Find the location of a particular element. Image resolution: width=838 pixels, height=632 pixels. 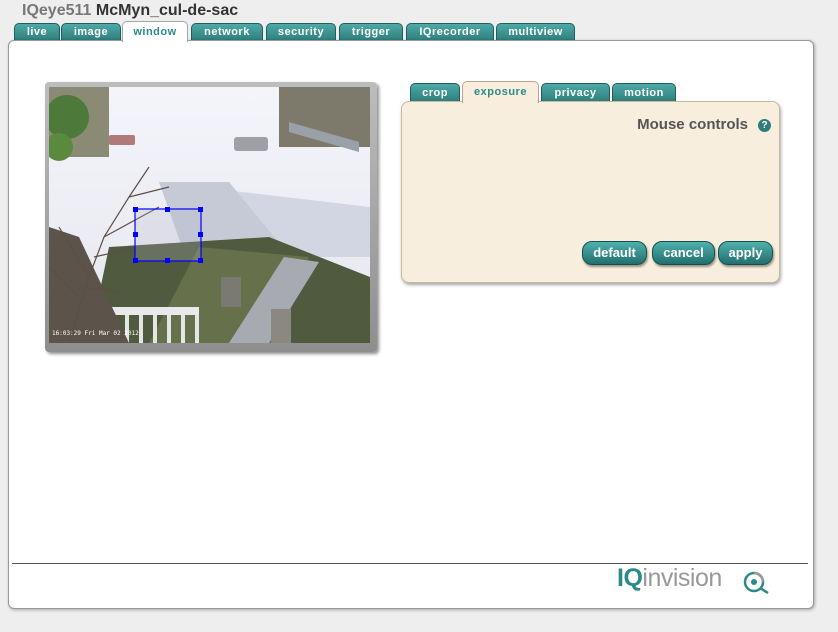

apply-button: apply is located at coordinates (745, 253).